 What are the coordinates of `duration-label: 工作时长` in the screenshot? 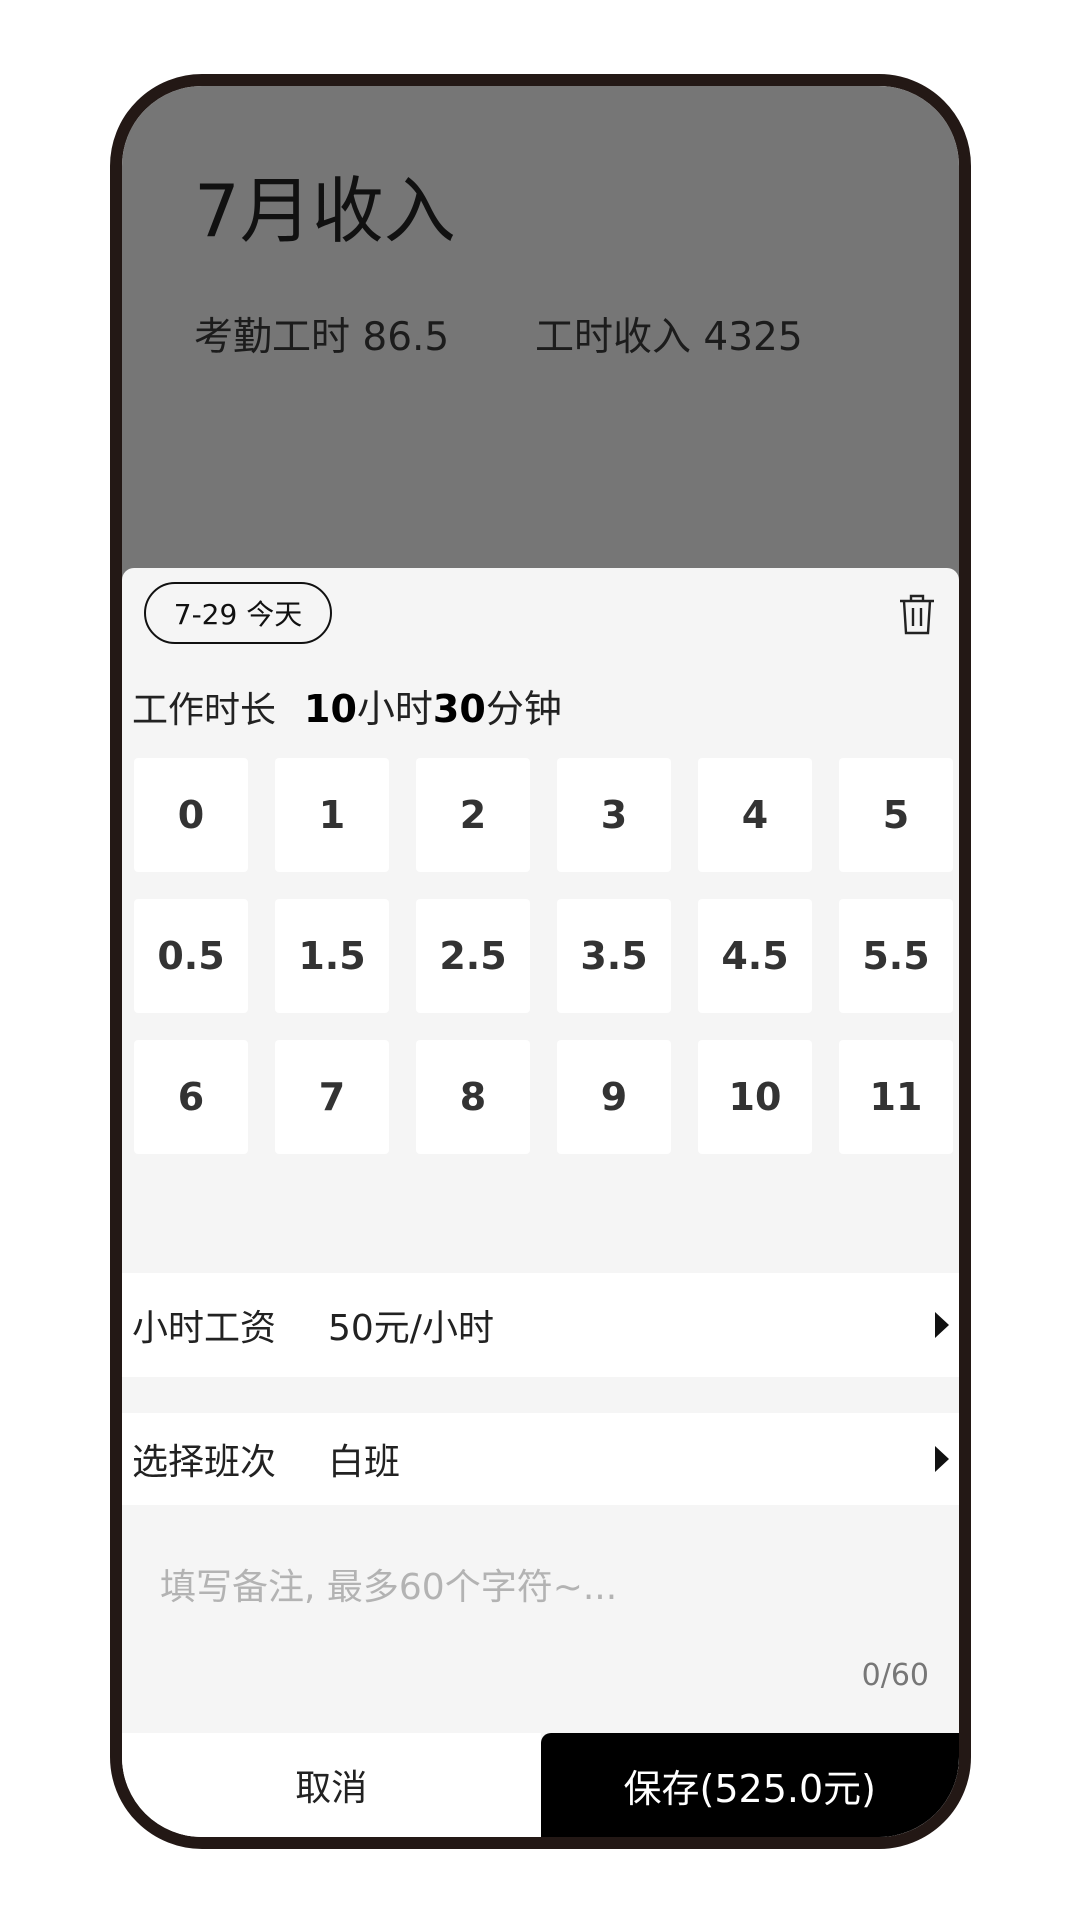 It's located at (204, 710).